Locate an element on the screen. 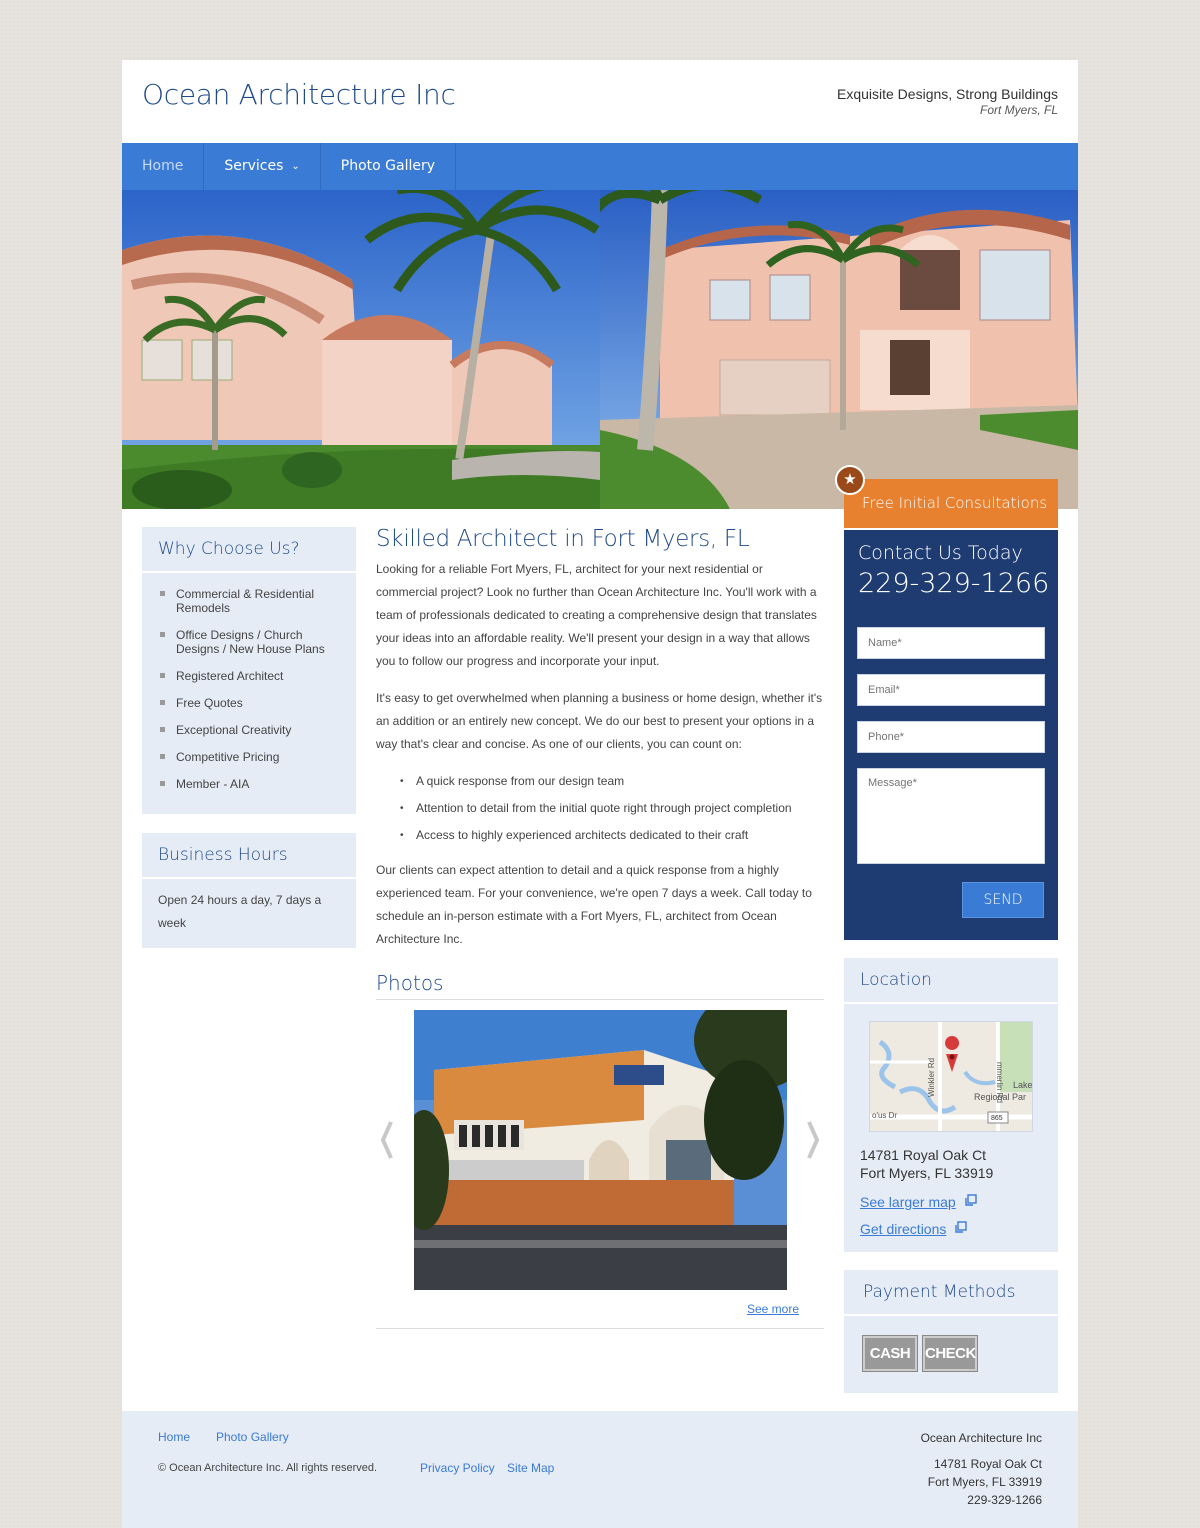  site-title: Ocean Architecture Inc is located at coordinates (299, 94).